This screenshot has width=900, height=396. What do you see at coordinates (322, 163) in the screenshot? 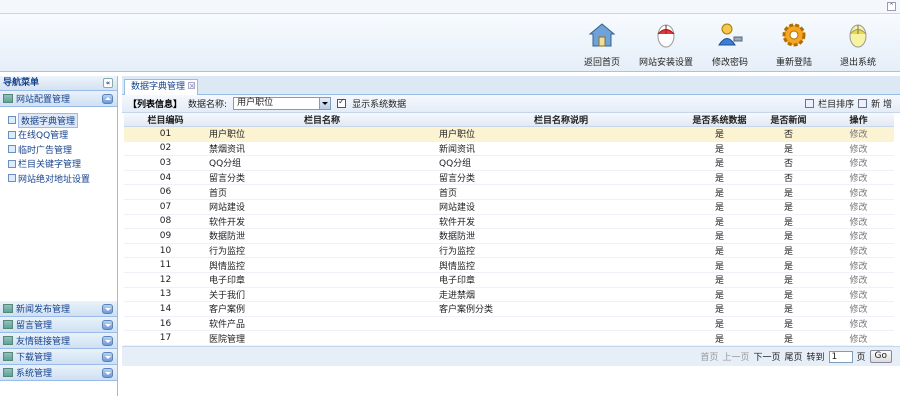
I see `cell-name: QQ分组` at bounding box center [322, 163].